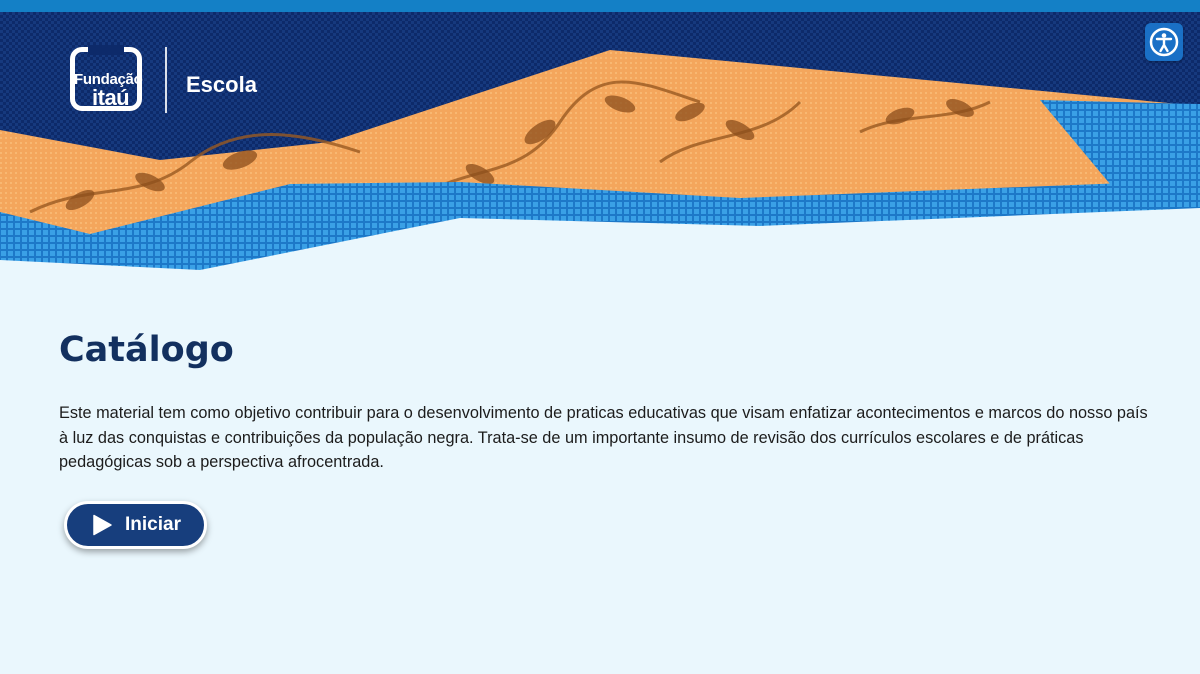 The width and height of the screenshot is (1200, 674). Describe the element at coordinates (106, 50) in the screenshot. I see `logo-frame-gap` at that location.